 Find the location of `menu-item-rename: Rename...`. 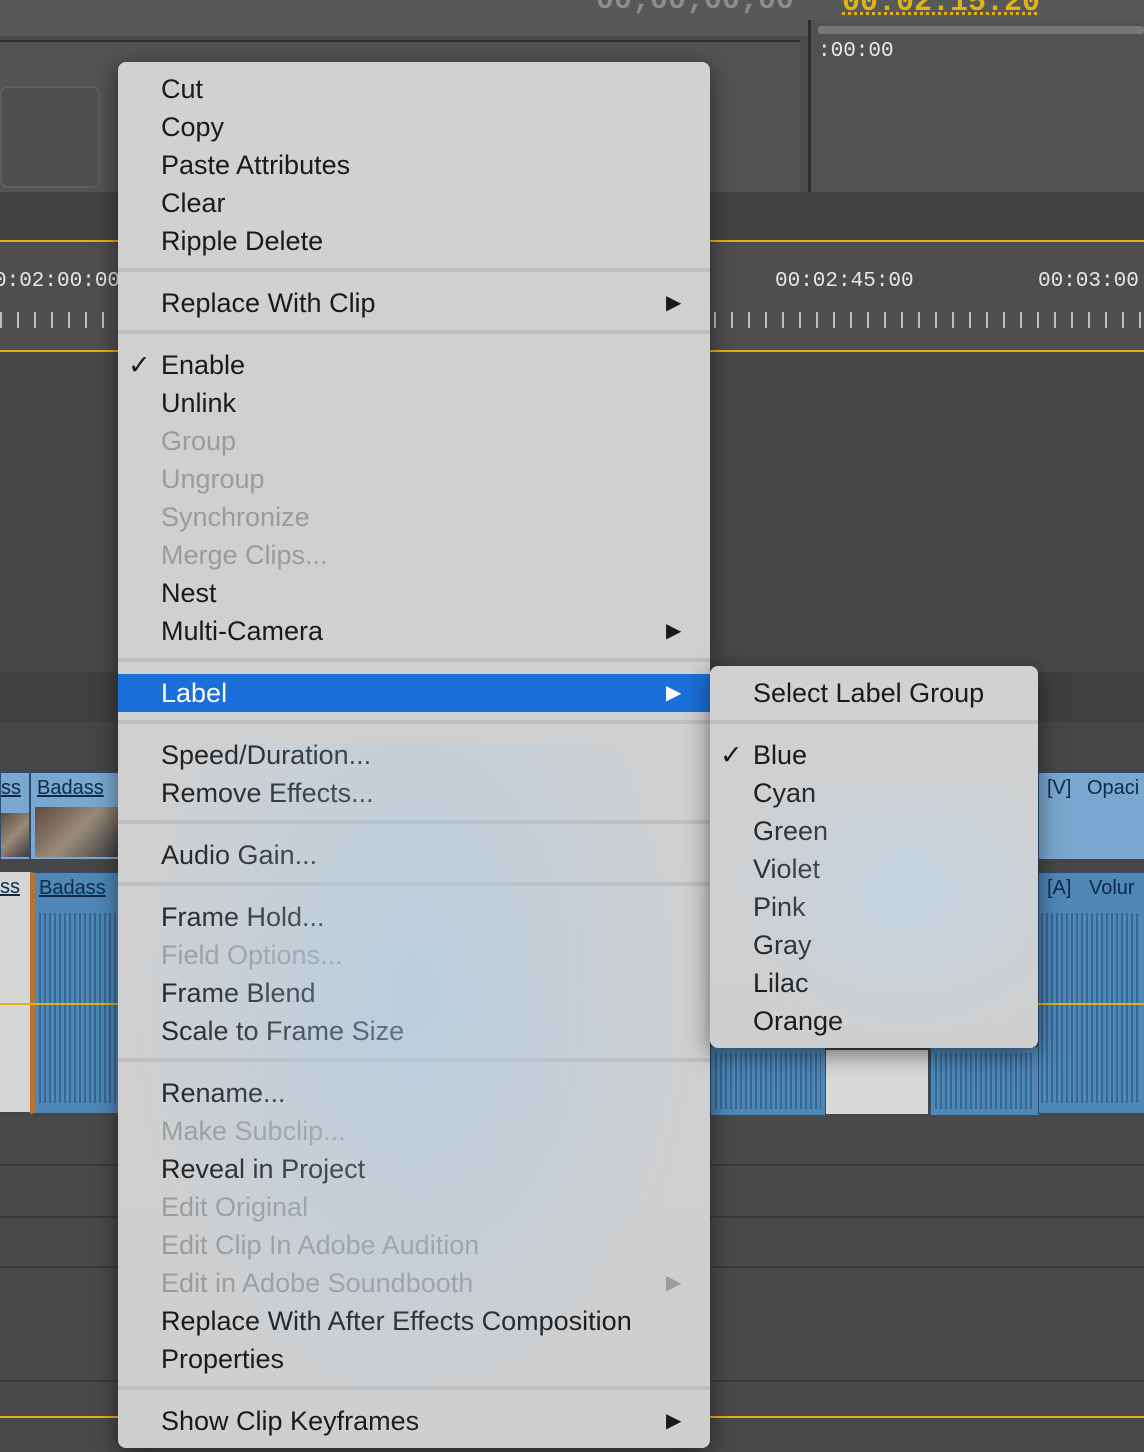

menu-item-rename: Rename... is located at coordinates (414, 1093).